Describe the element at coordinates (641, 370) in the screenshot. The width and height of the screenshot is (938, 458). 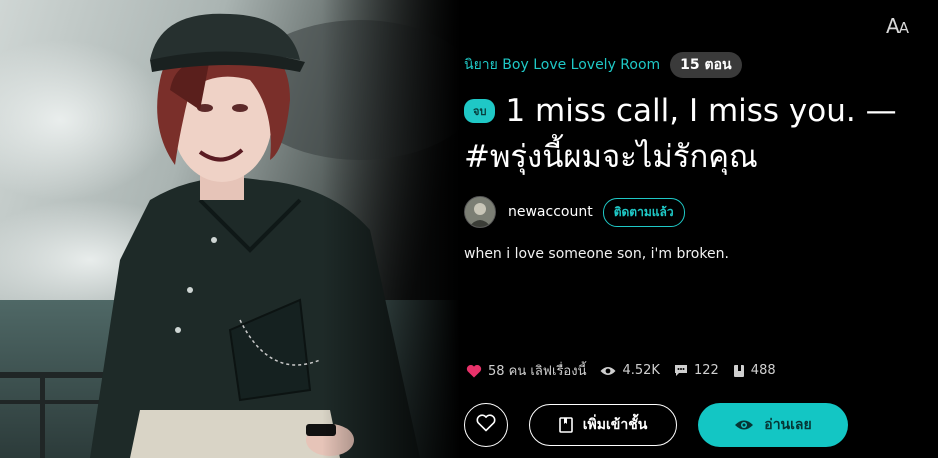
I see `views-count: 4.52K` at that location.